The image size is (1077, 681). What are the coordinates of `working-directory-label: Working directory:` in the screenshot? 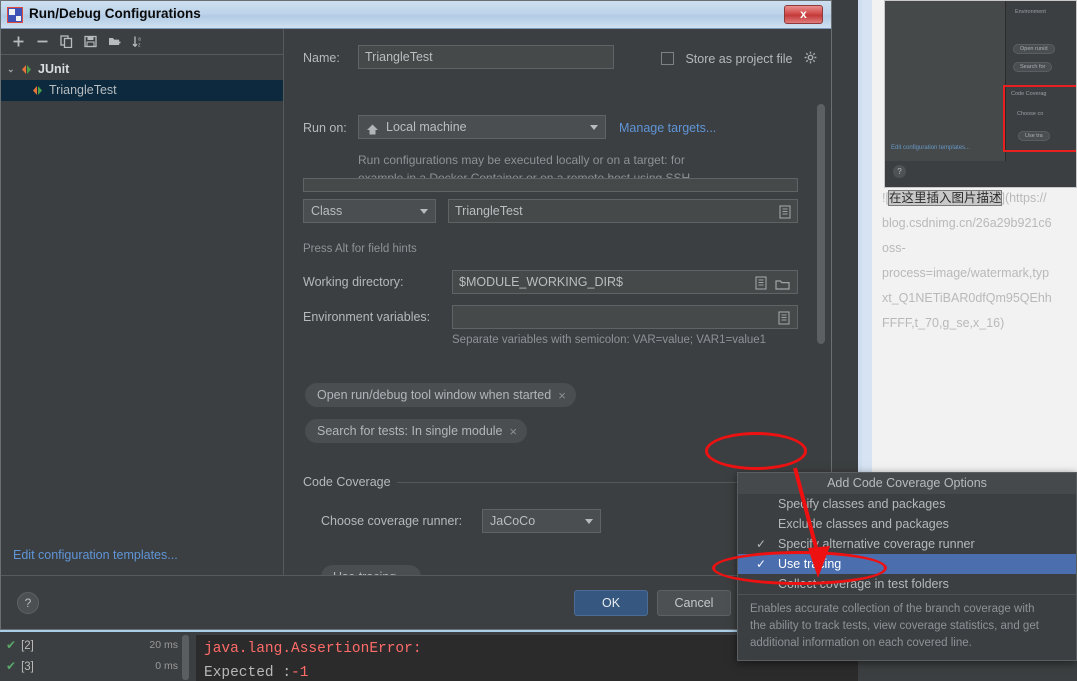 It's located at (353, 282).